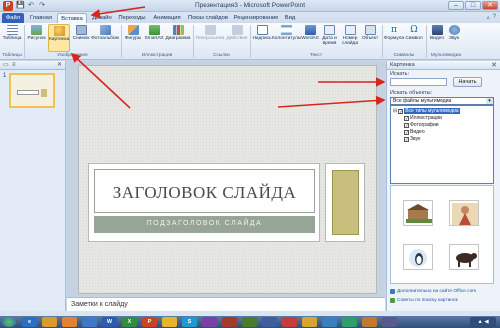 The image size is (500, 328). I want to click on group-label-symbols: Символы, so click(404, 55).